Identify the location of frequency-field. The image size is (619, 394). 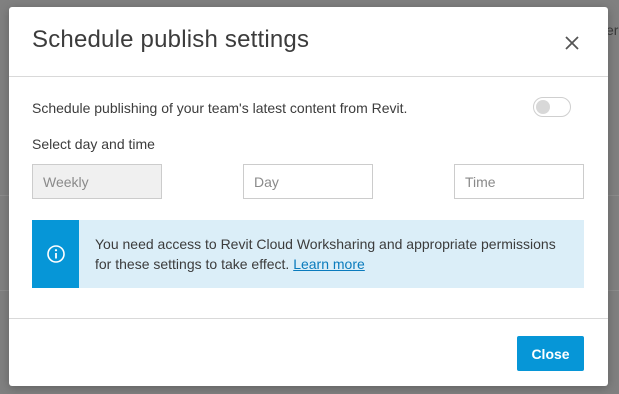
(97, 181).